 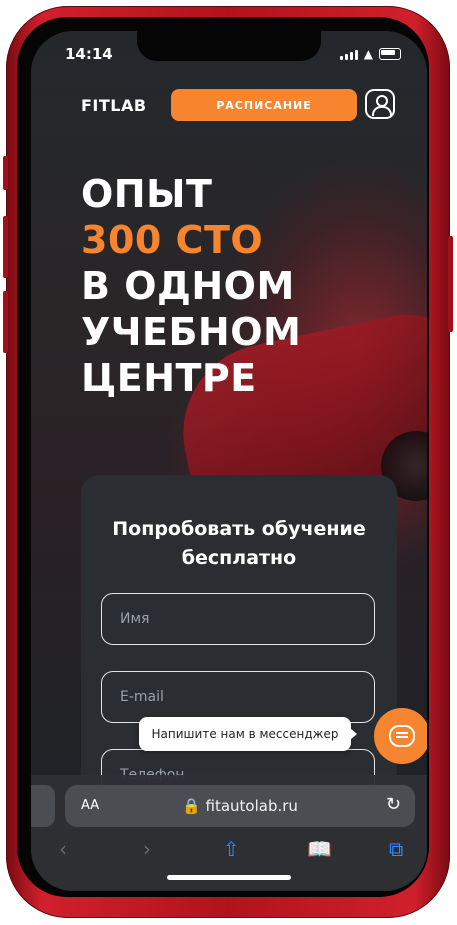 I want to click on wifi-icon: ▲, so click(x=368, y=54).